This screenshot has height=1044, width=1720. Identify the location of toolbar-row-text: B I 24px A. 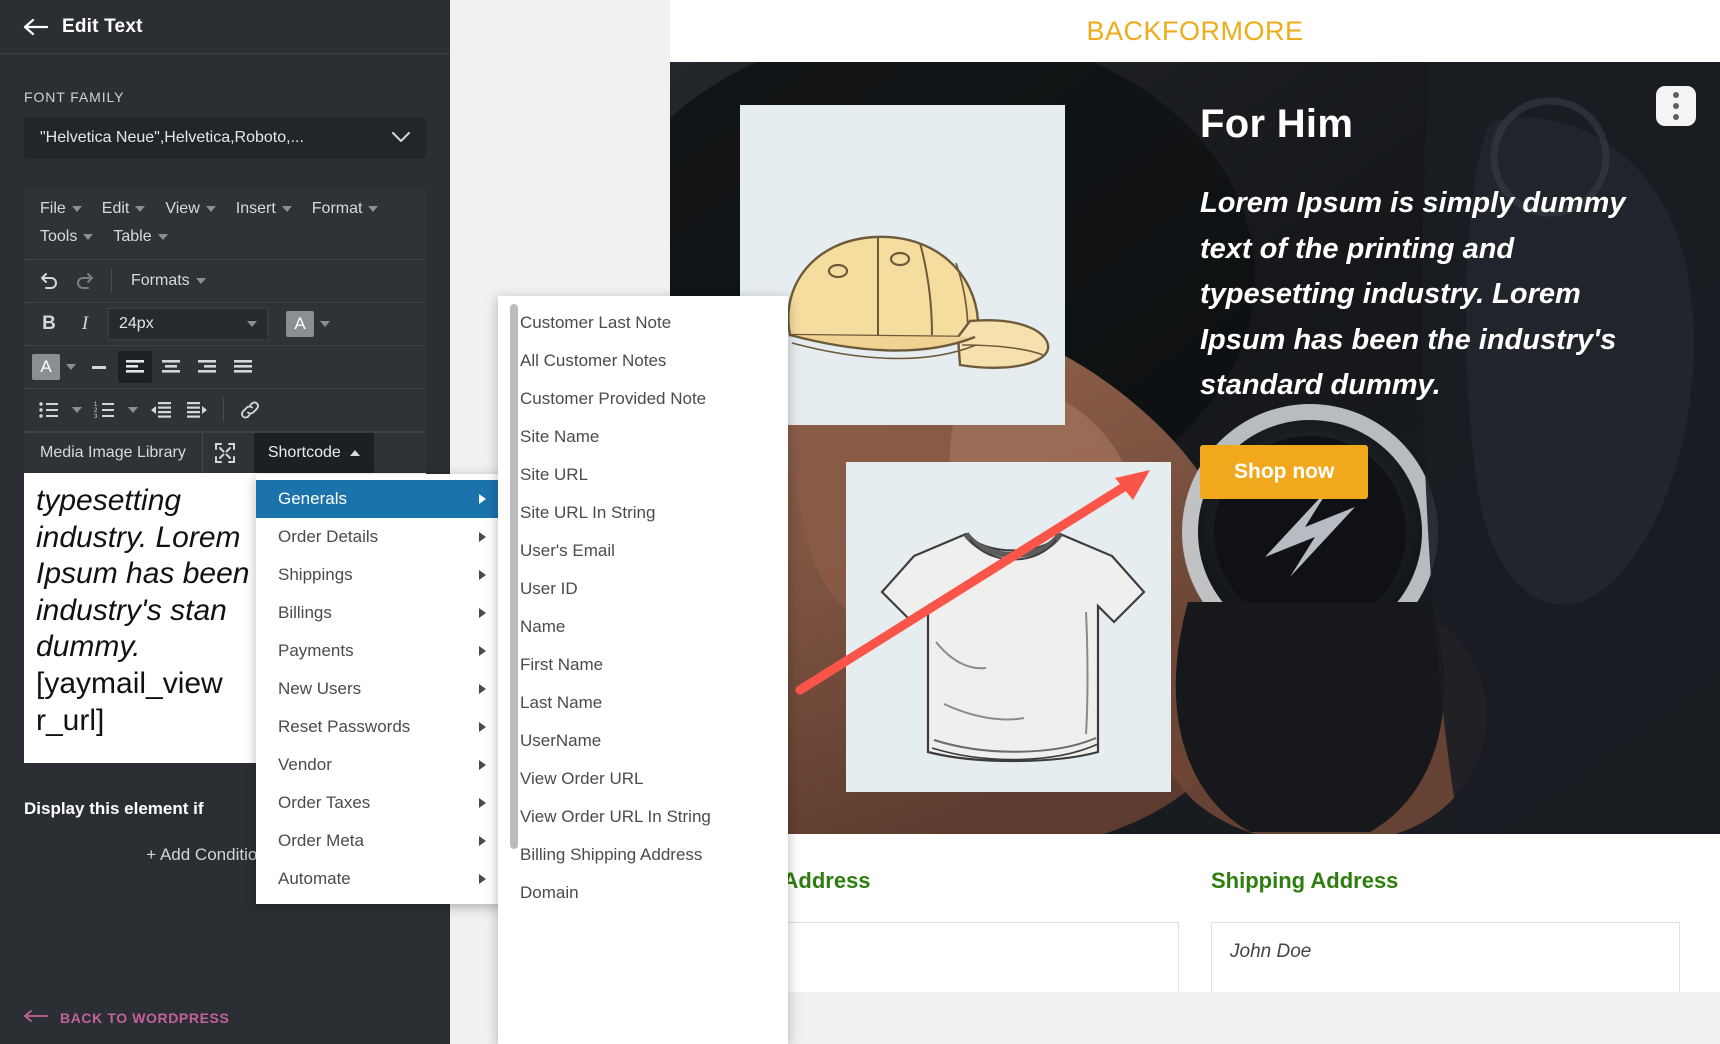
(225, 324).